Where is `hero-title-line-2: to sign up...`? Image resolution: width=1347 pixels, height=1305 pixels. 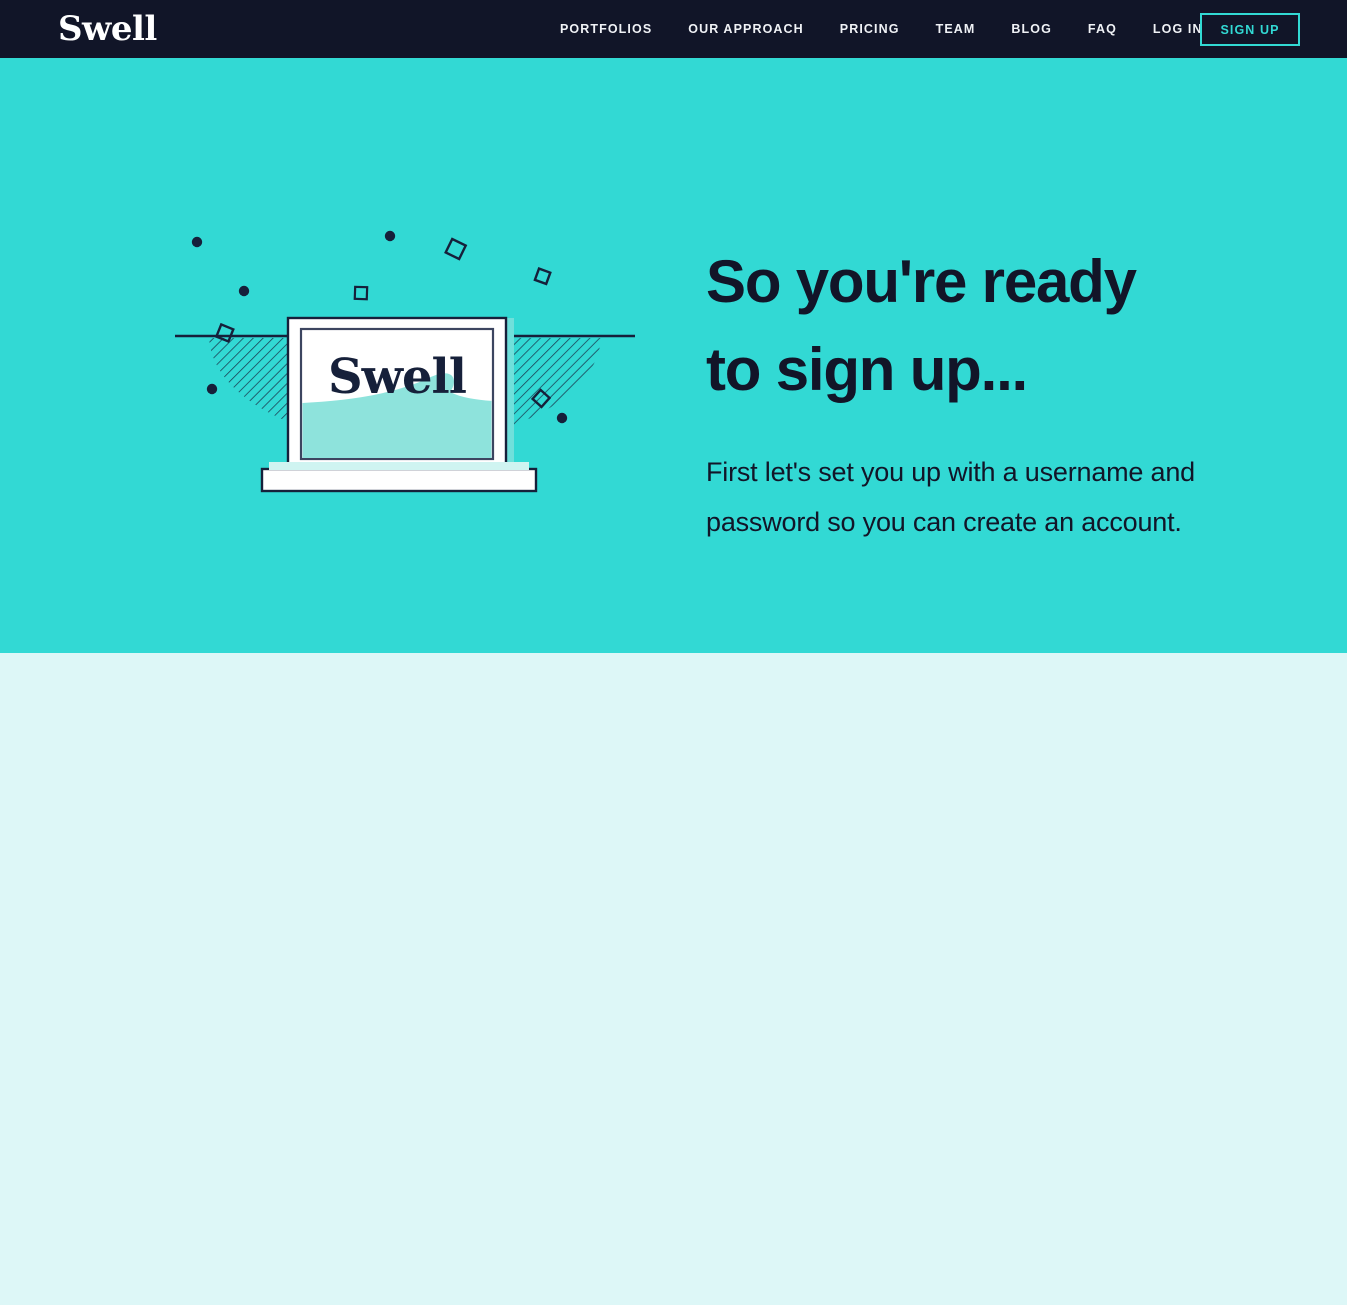
hero-title-line-2: to sign up... is located at coordinates (867, 370).